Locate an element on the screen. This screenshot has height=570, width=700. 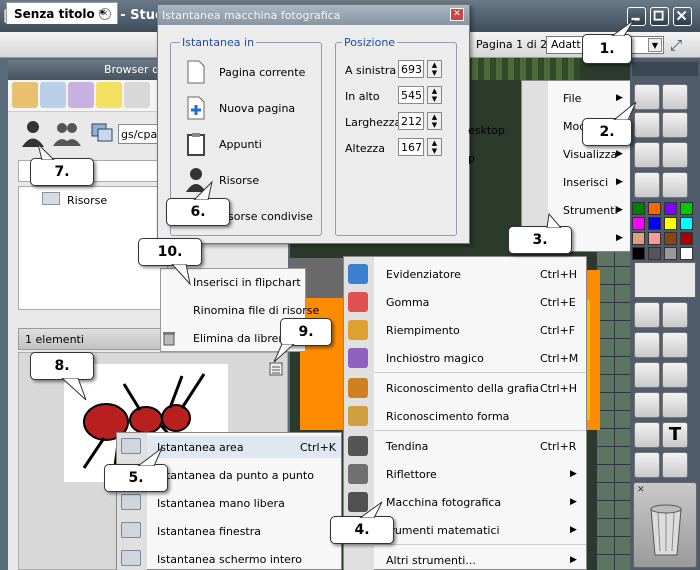
position-top-spinner: ▲ ▼ is located at coordinates (434, 95).